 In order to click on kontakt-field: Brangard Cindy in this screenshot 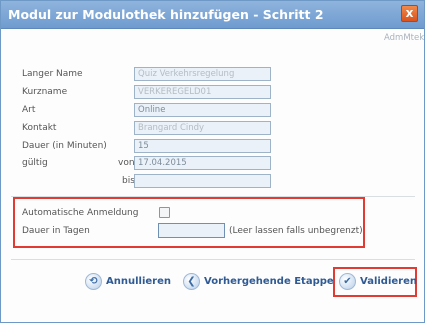, I will do `click(202, 128)`.